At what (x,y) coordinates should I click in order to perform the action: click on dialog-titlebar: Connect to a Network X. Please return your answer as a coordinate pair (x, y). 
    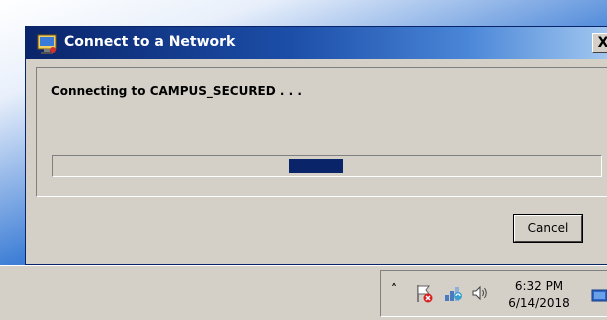
    Looking at the image, I should click on (316, 43).